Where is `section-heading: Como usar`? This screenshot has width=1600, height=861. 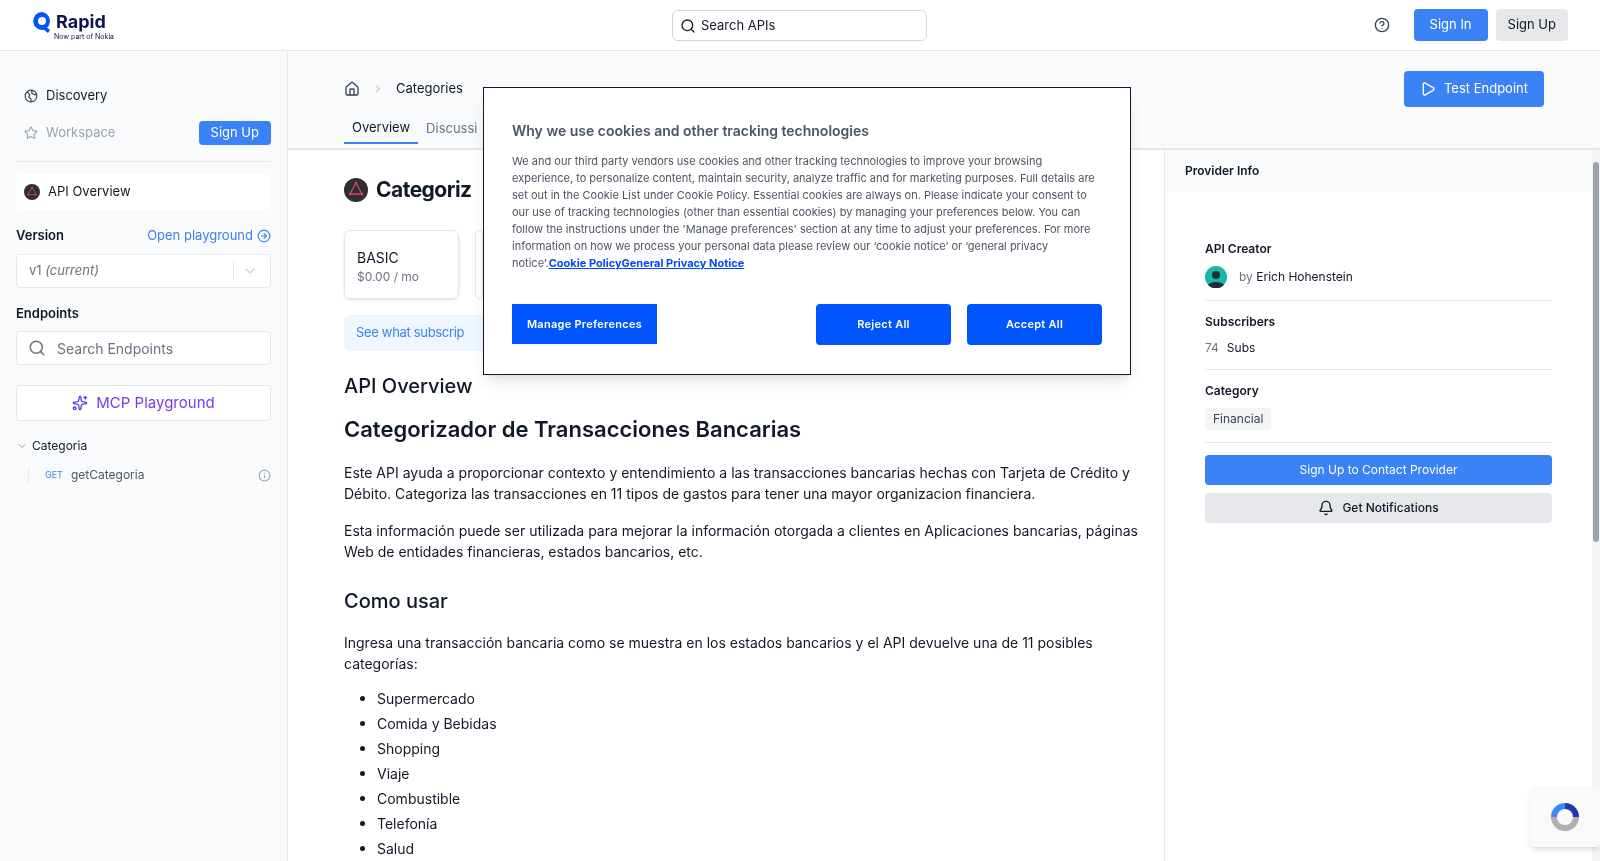 section-heading: Como usar is located at coordinates (396, 601).